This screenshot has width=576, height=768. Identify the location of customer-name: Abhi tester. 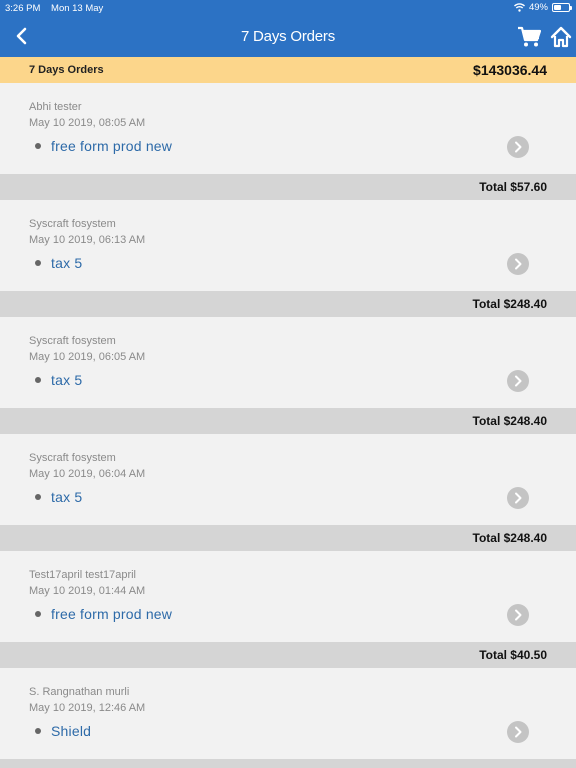
(55, 107).